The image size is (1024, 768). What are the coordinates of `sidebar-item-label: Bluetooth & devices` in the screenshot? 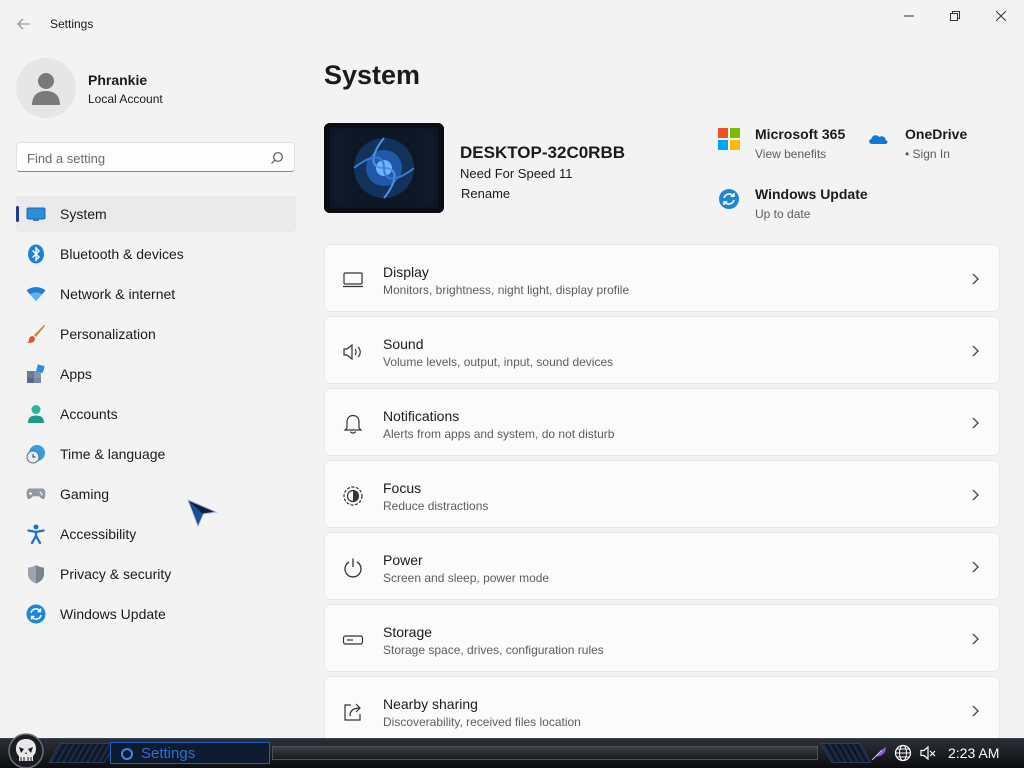 It's located at (122, 254).